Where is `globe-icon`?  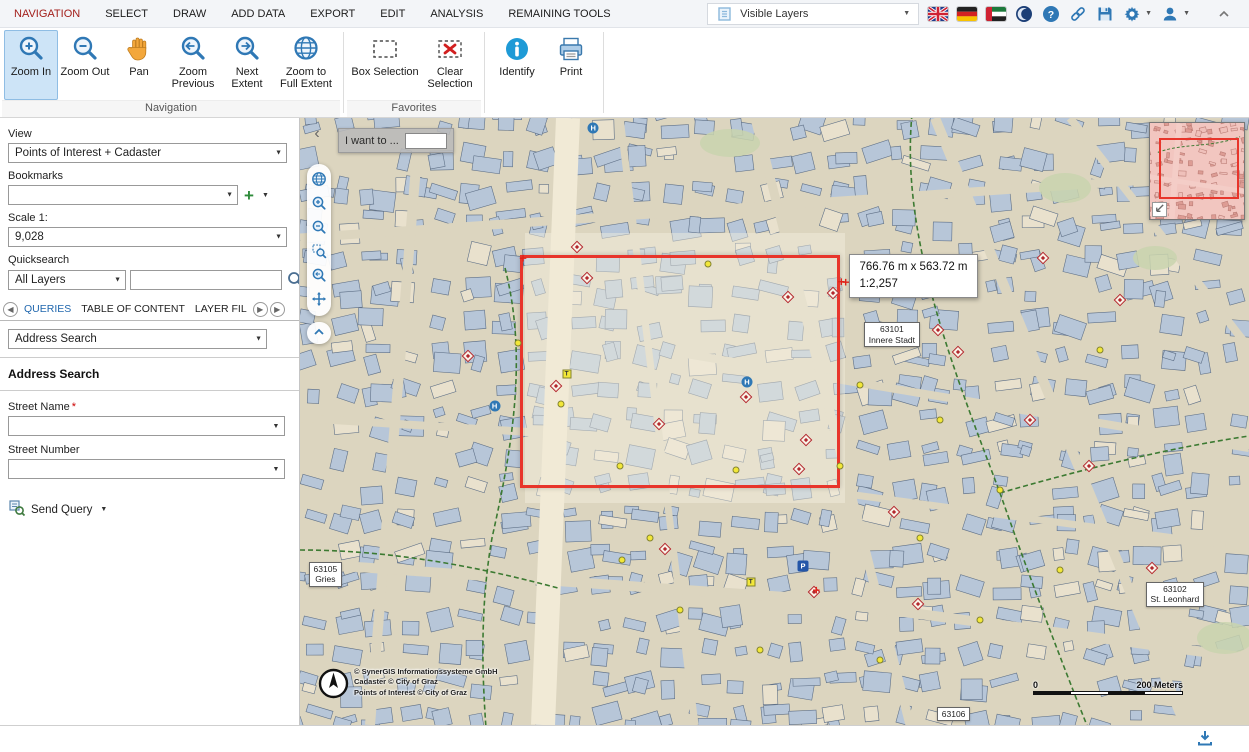 globe-icon is located at coordinates (319, 180).